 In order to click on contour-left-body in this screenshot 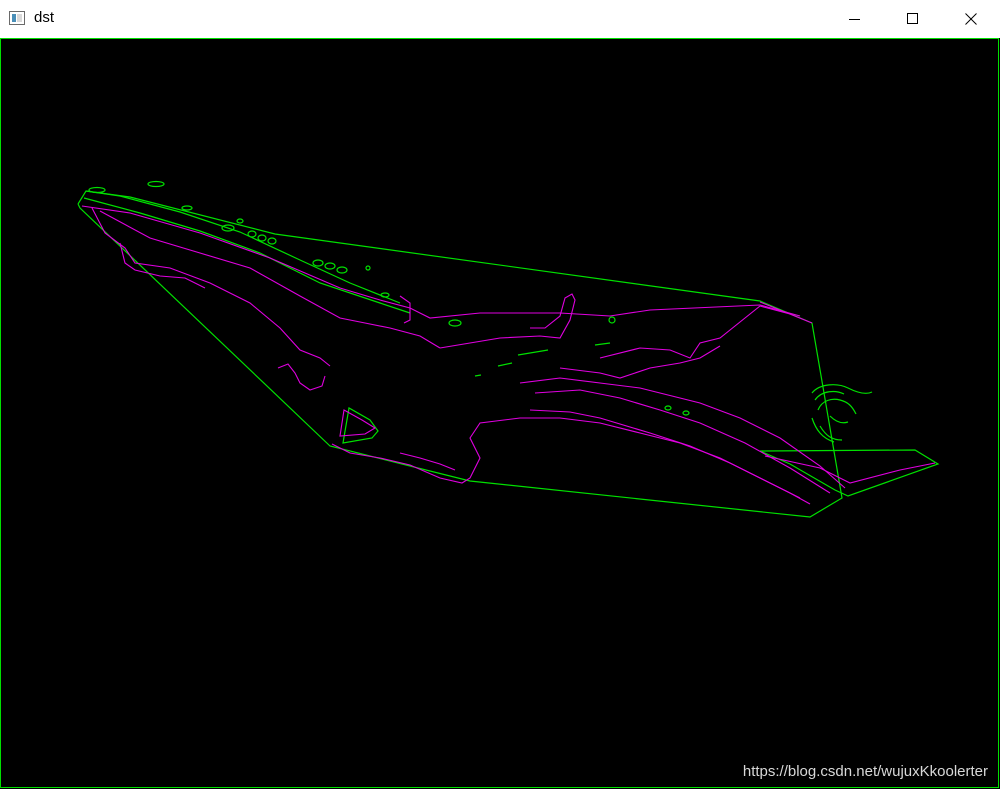, I will do `click(211, 287)`.